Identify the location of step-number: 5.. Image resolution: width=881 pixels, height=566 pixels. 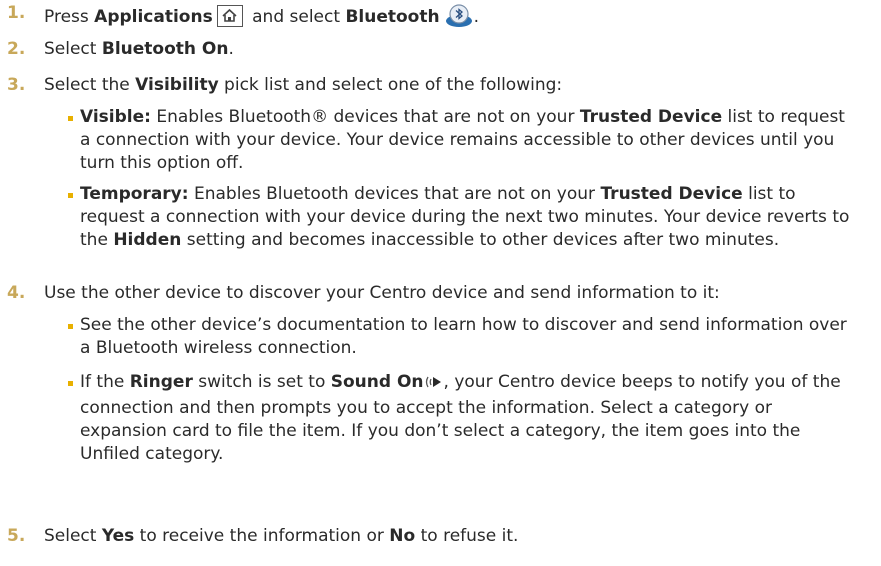
(16, 536).